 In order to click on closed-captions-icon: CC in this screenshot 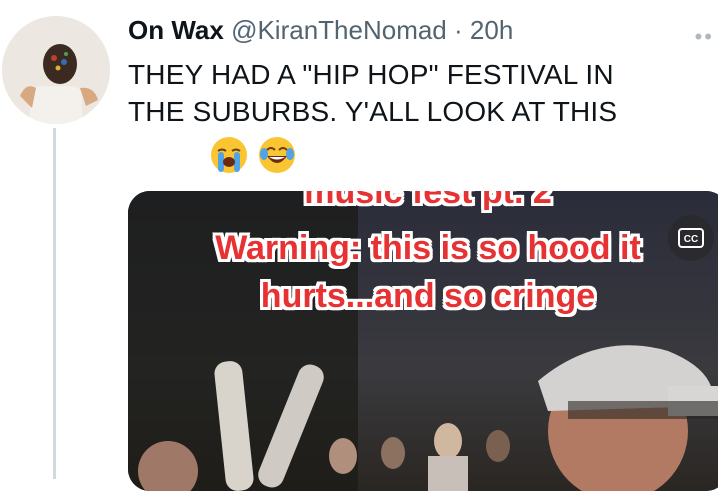, I will do `click(691, 238)`.